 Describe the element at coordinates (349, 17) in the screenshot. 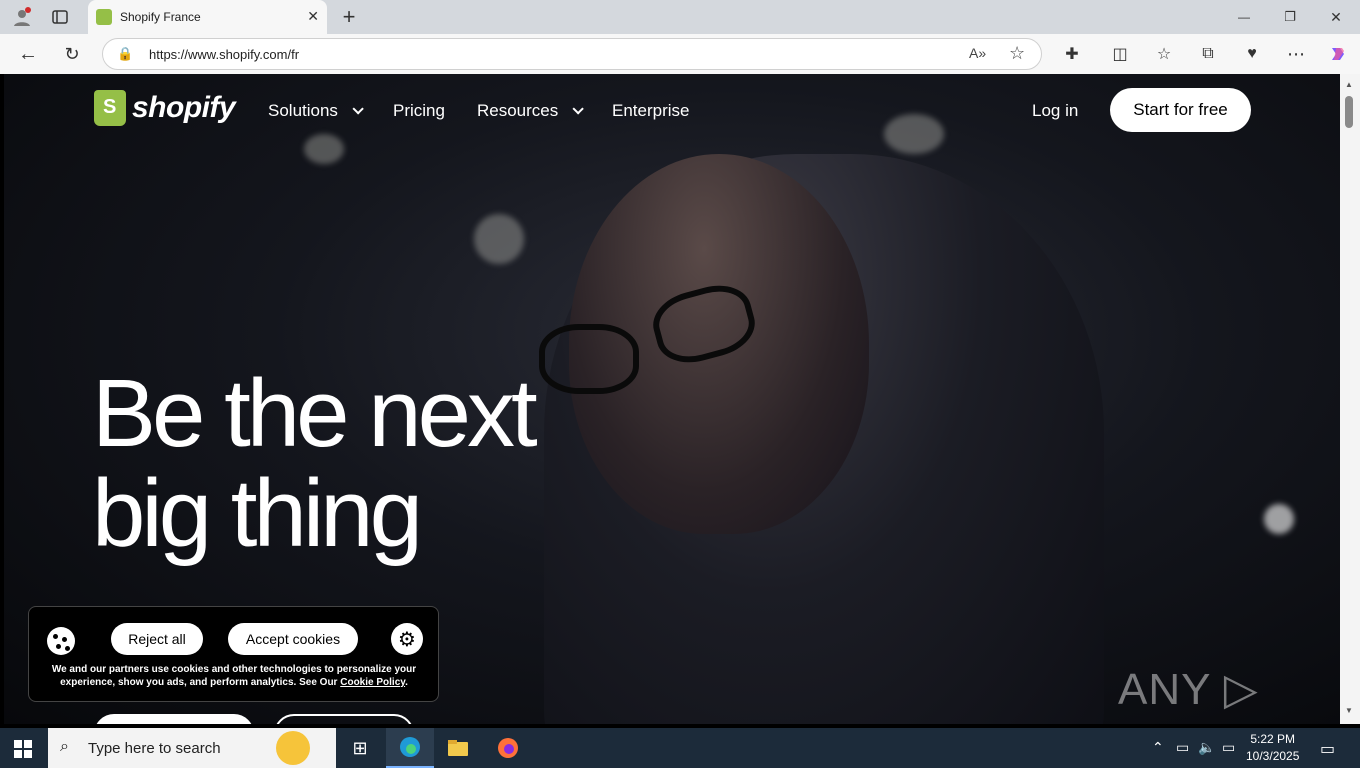

I see `new-tab-button: +` at that location.